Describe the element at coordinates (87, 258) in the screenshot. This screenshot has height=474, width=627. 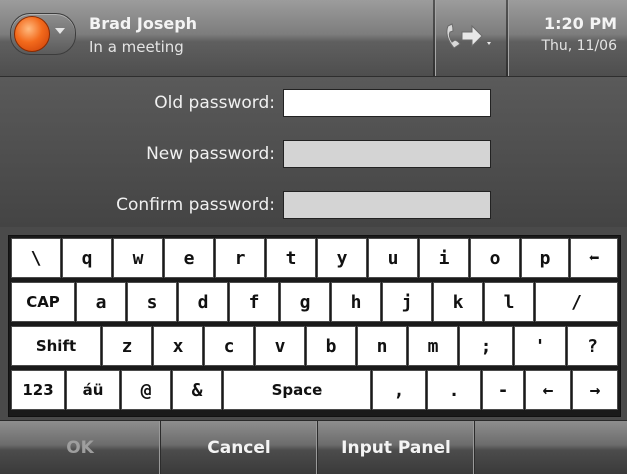
I see `key-q: q` at that location.